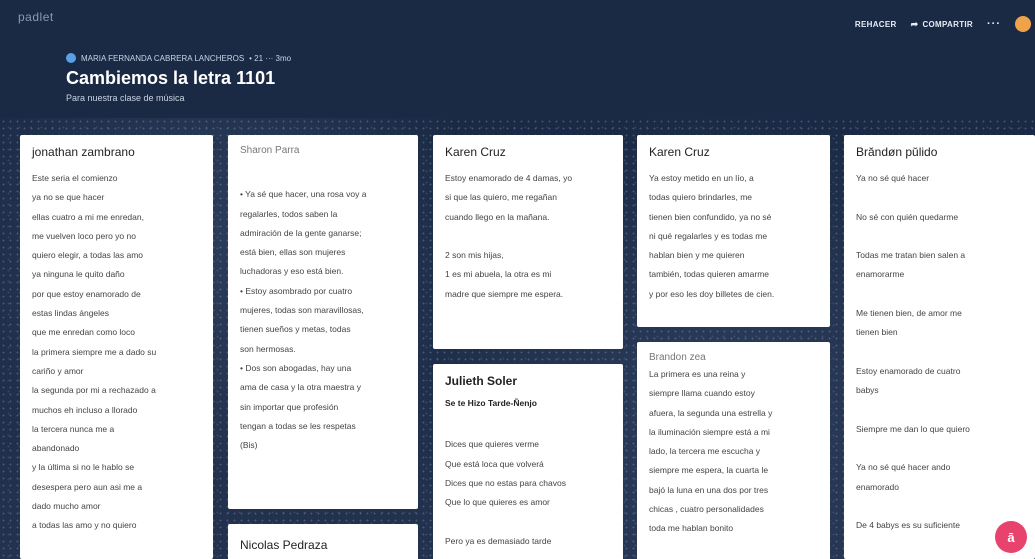 This screenshot has width=1035, height=559. What do you see at coordinates (878, 486) in the screenshot?
I see `post-line: enamorado` at bounding box center [878, 486].